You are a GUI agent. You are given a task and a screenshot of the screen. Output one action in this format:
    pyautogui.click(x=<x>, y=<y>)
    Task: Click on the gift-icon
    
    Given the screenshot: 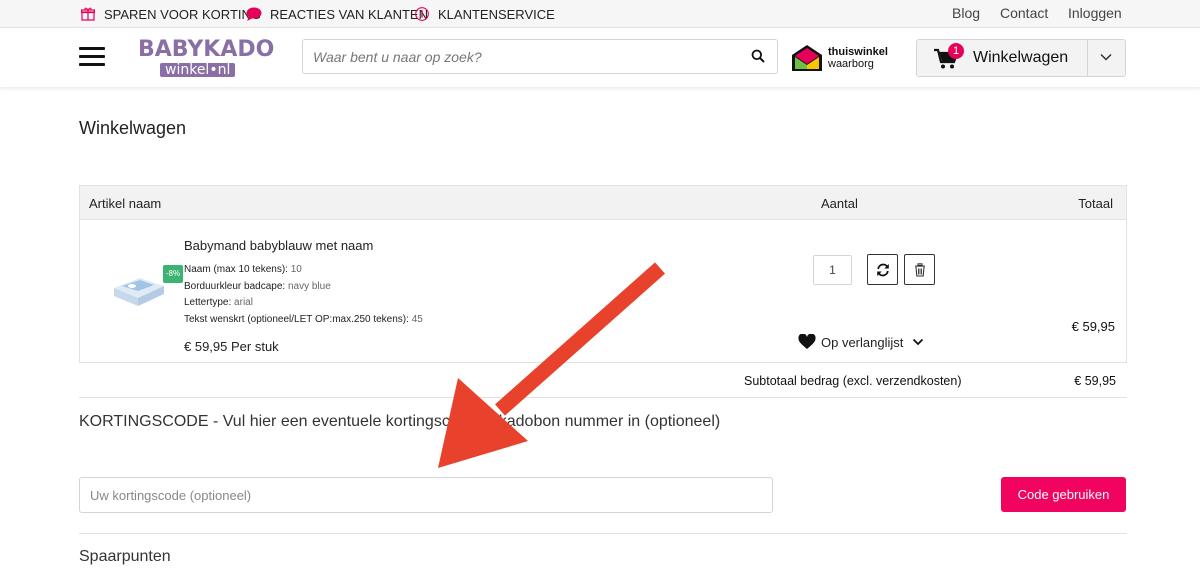 What is the action you would take?
    pyautogui.click(x=88, y=14)
    